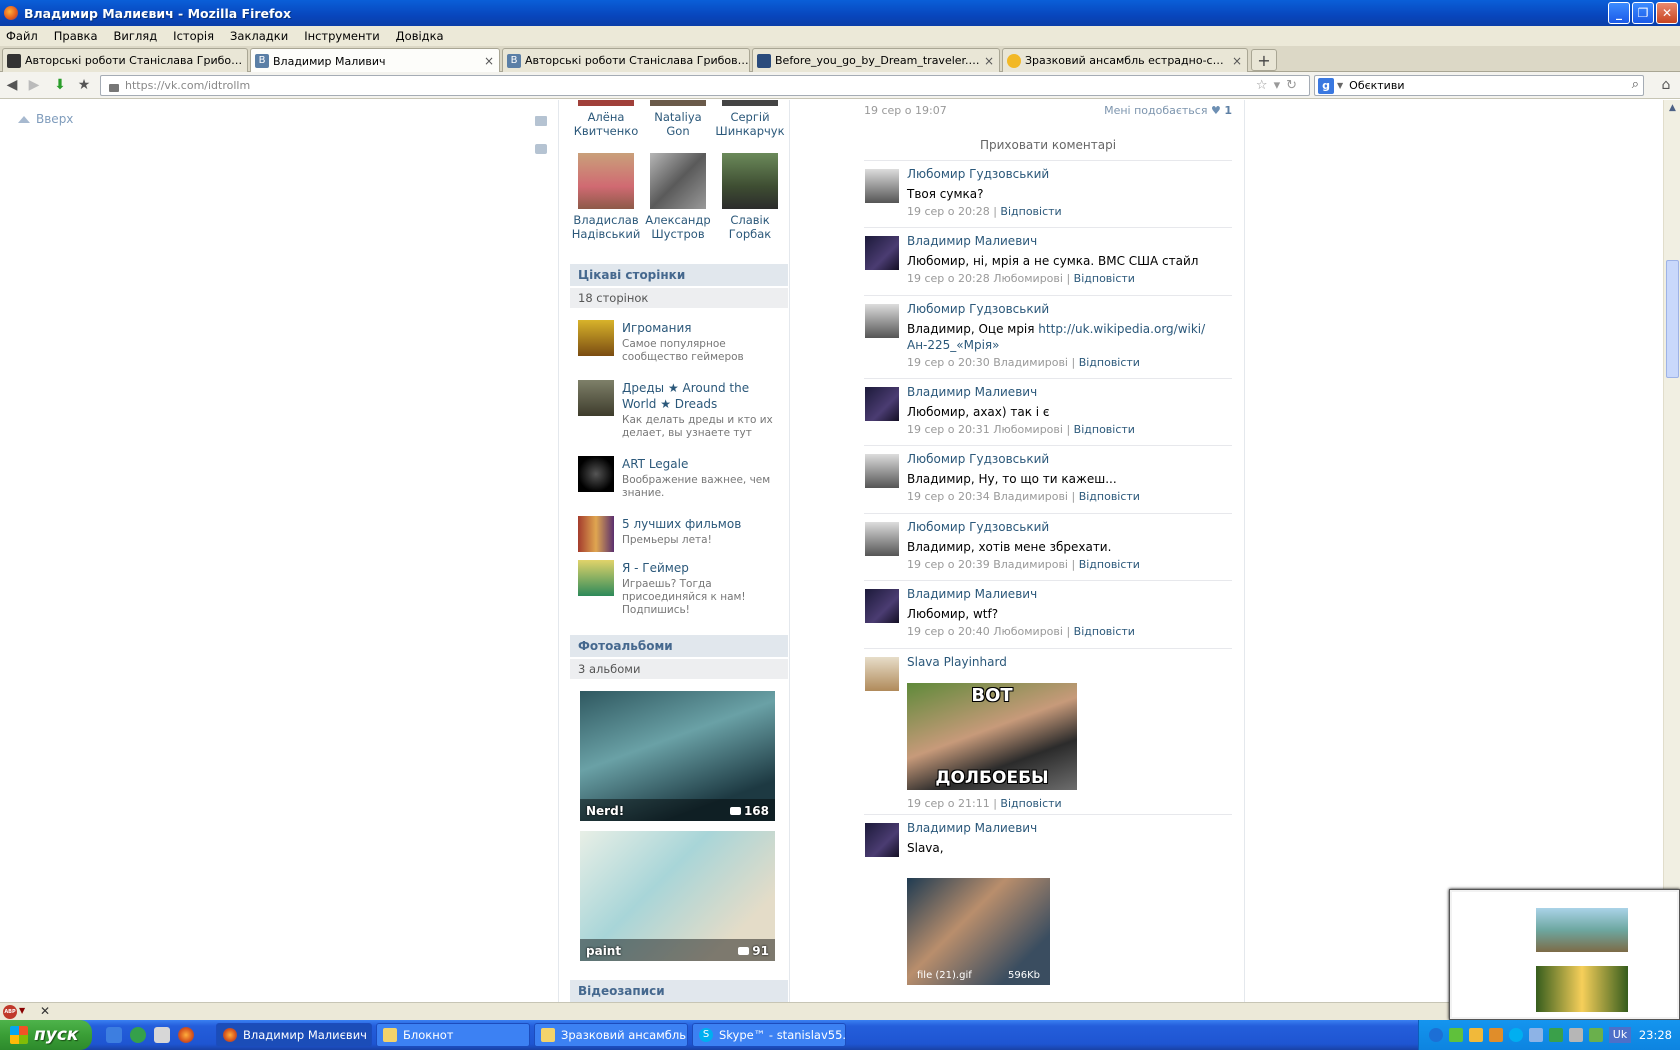  I want to click on friend-item: Александр Шустров, so click(678, 197).